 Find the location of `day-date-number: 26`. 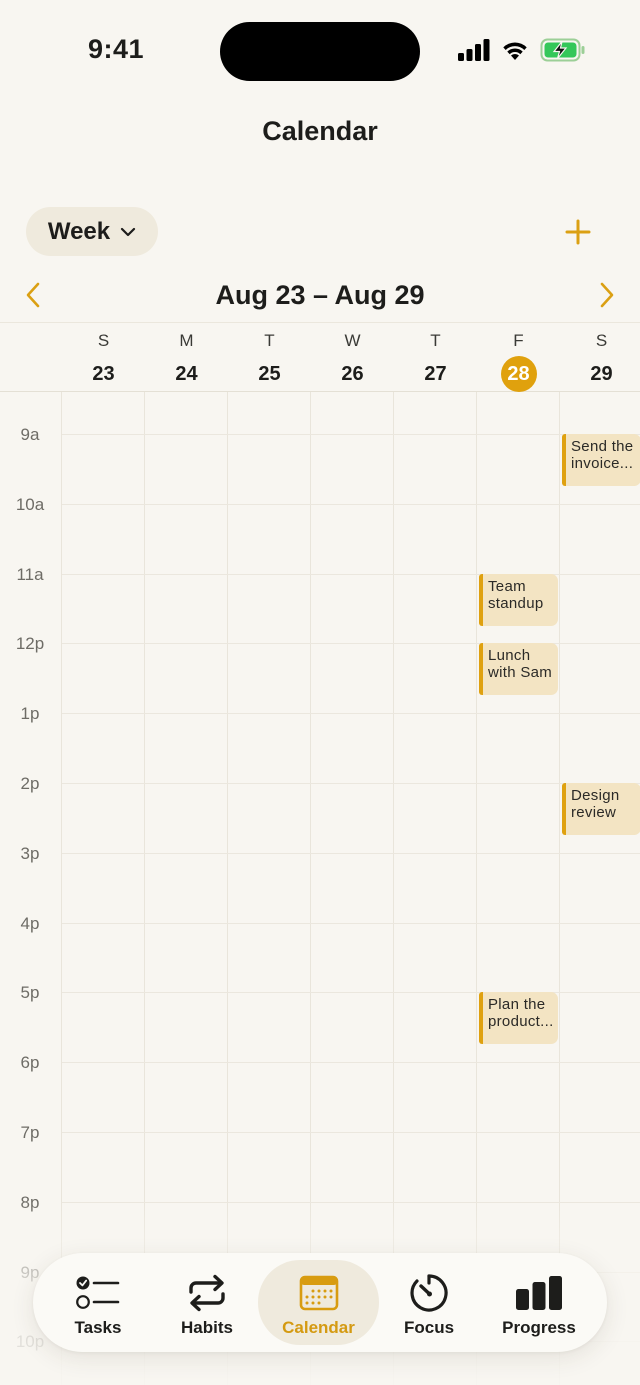

day-date-number: 26 is located at coordinates (352, 374).